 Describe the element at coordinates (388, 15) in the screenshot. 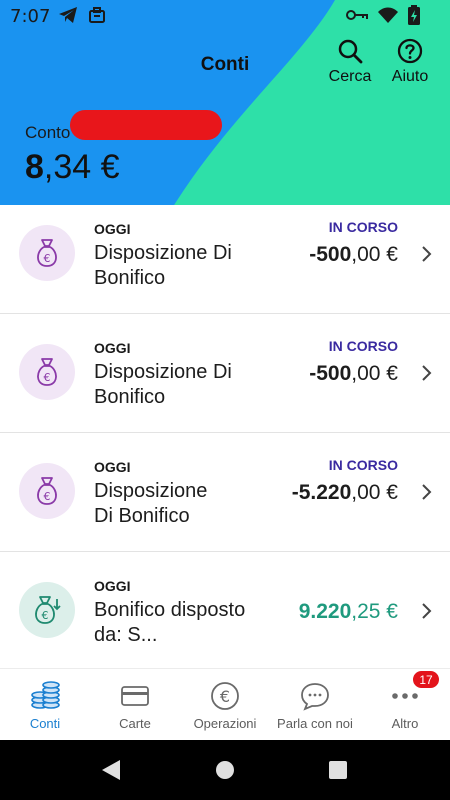

I see `wifi-icon` at that location.